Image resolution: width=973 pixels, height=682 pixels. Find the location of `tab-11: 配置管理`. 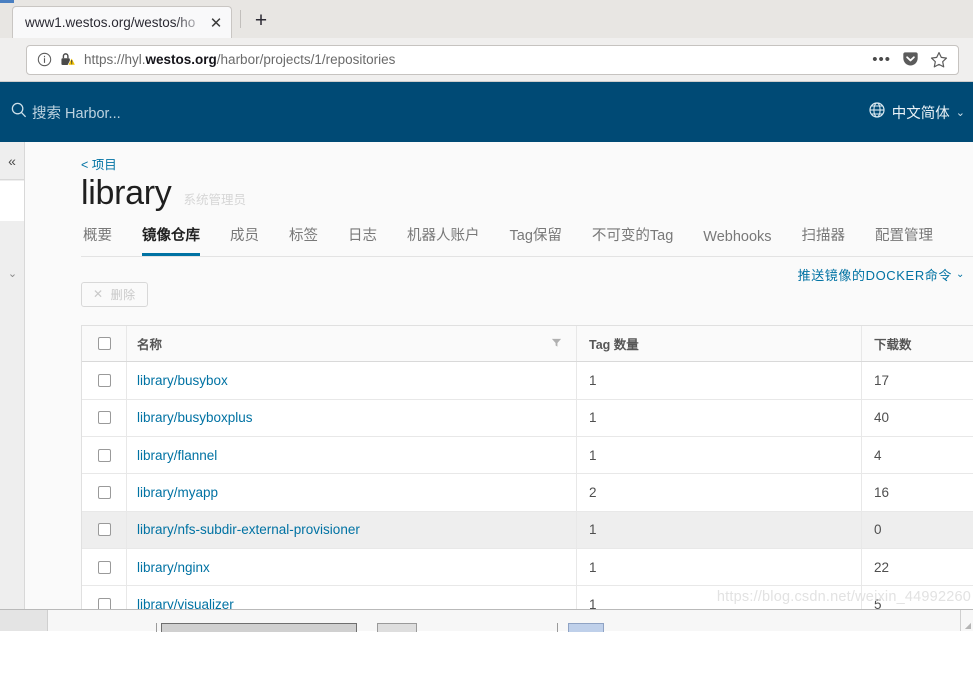

tab-11: 配置管理 is located at coordinates (904, 240).